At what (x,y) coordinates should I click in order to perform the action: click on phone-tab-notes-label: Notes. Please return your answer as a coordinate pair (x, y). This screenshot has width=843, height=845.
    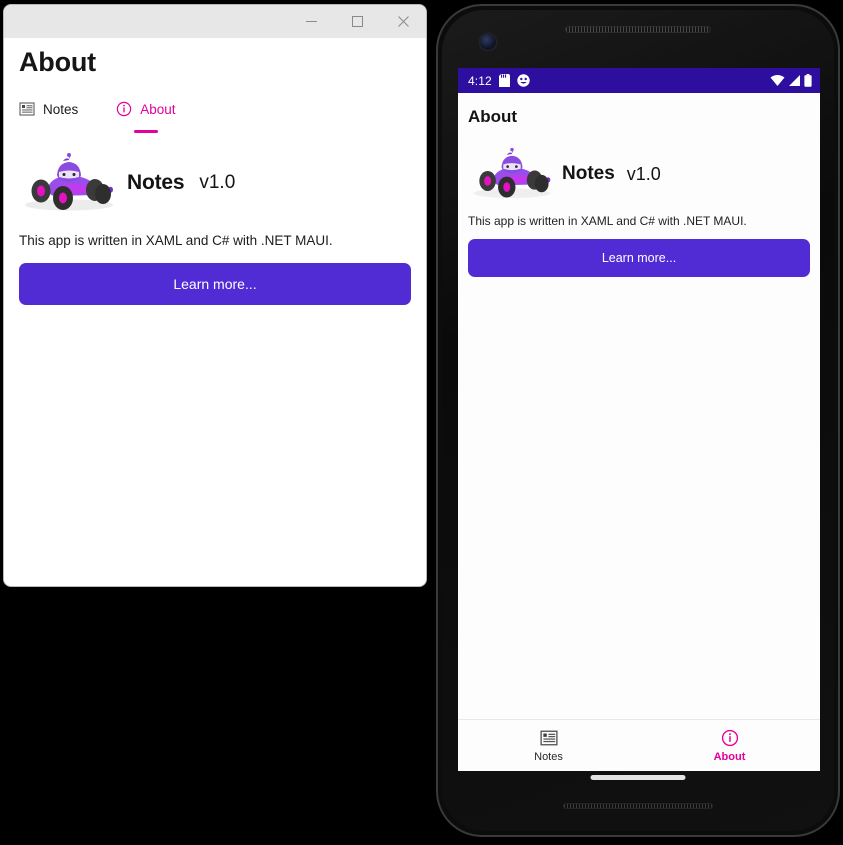
    Looking at the image, I should click on (548, 756).